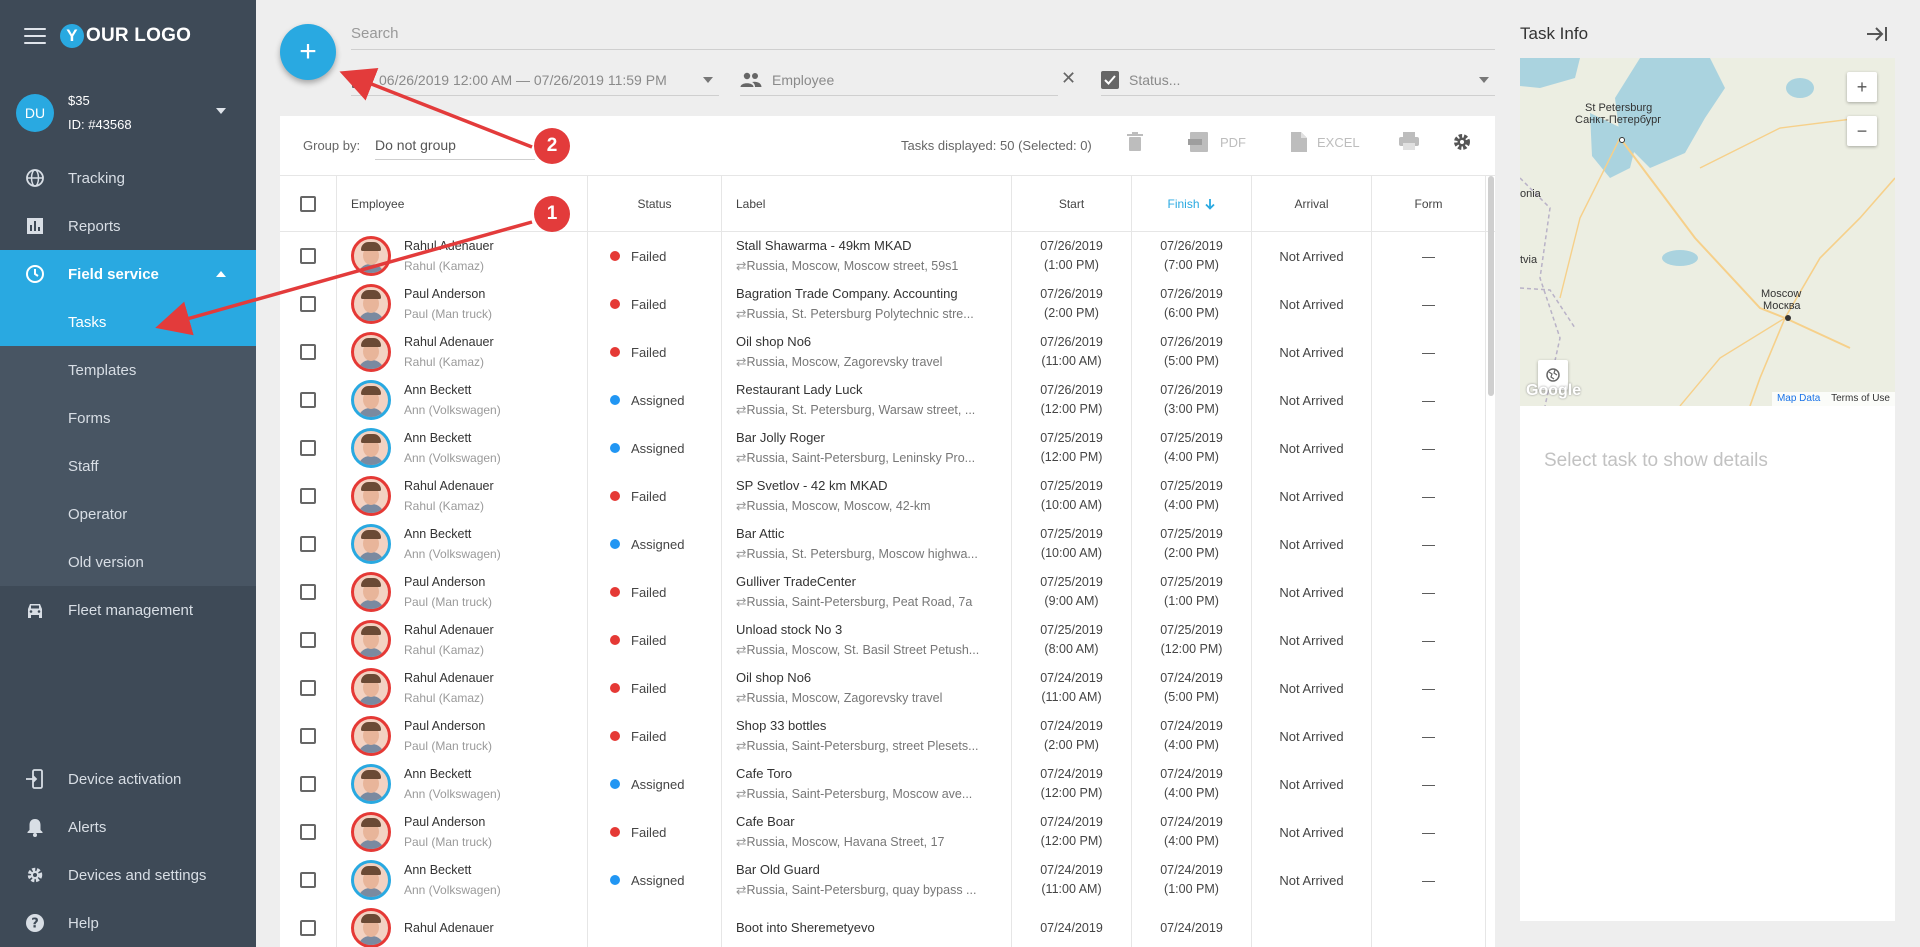 The width and height of the screenshot is (1920, 947). What do you see at coordinates (1862, 131) in the screenshot?
I see `map-zoom-out-button: −` at bounding box center [1862, 131].